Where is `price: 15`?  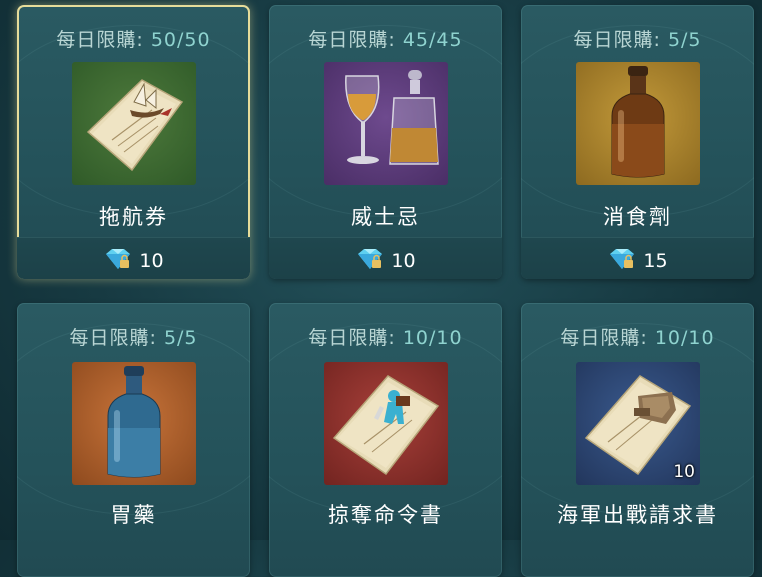 price: 15 is located at coordinates (637, 261).